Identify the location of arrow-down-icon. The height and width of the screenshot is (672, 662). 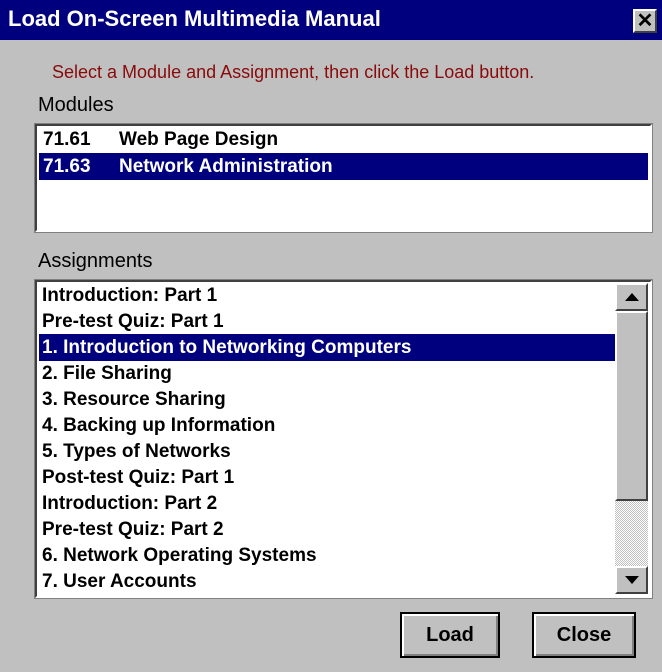
(631, 580).